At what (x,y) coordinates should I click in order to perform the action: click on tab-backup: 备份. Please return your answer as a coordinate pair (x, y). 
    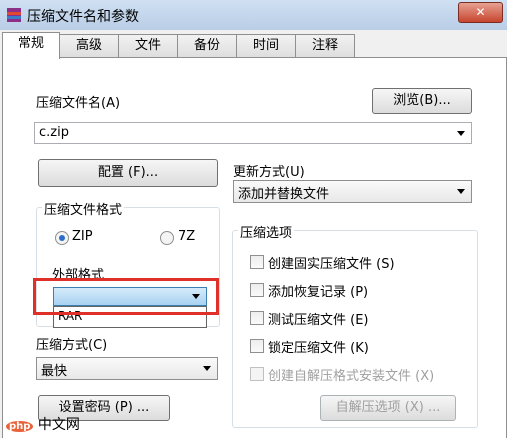
    Looking at the image, I should click on (207, 45).